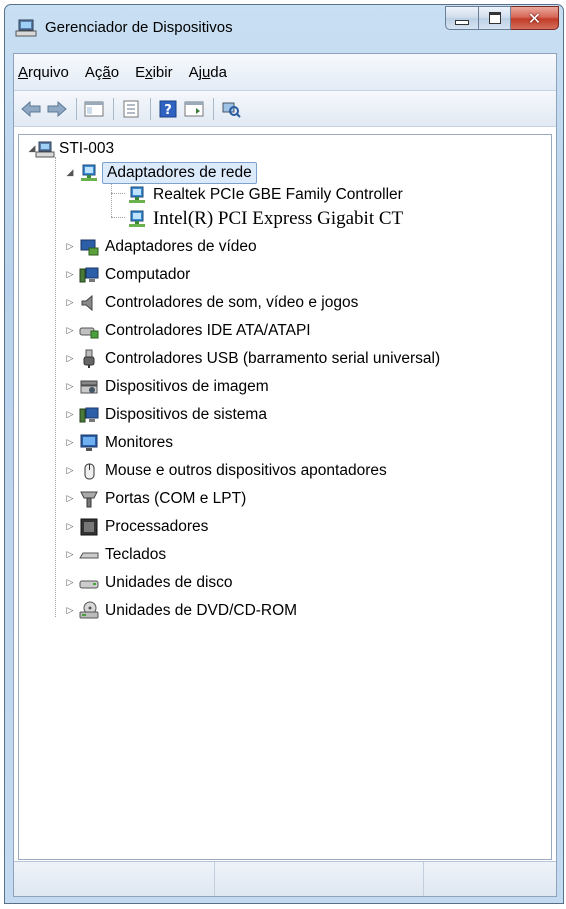 The height and width of the screenshot is (909, 566). Describe the element at coordinates (231, 109) in the screenshot. I see `scan-hardware-changes-button` at that location.